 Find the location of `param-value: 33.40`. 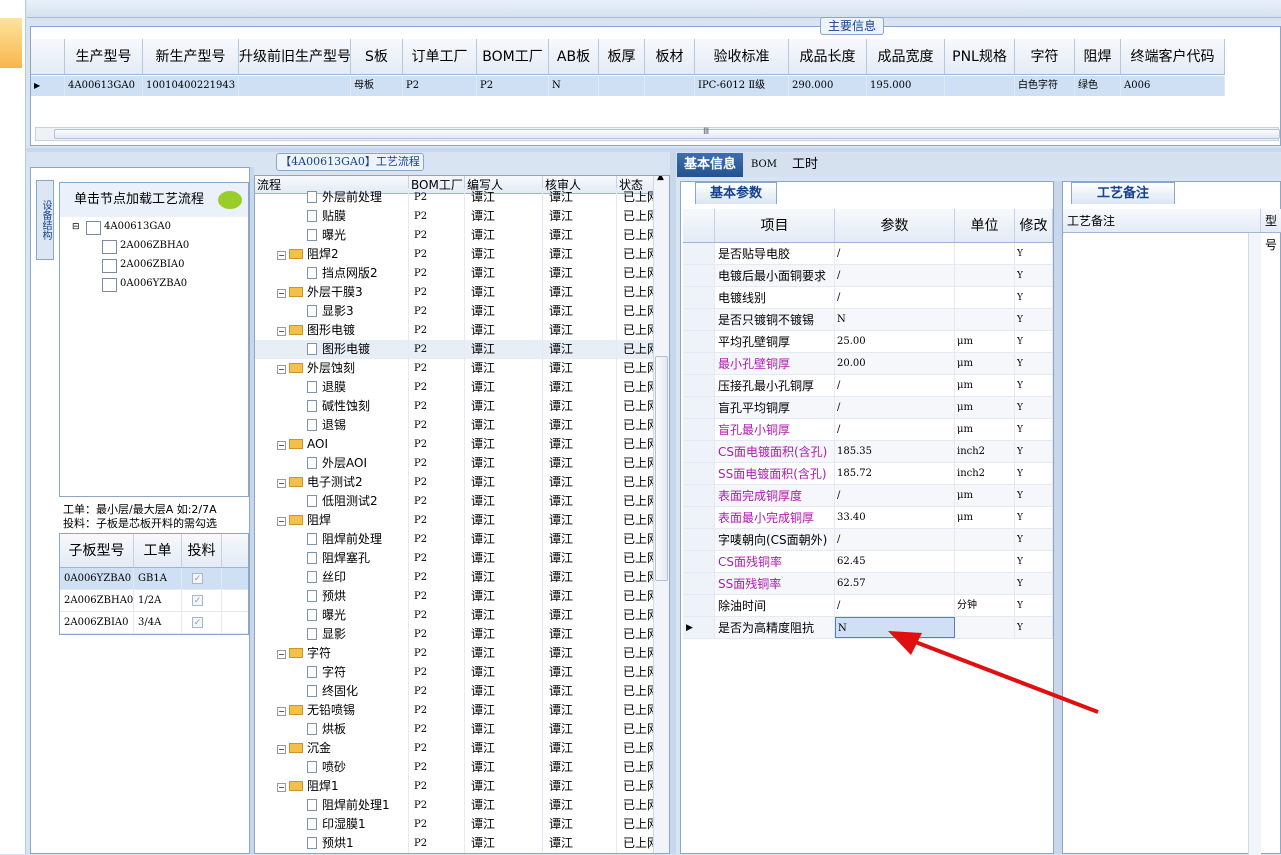

param-value: 33.40 is located at coordinates (895, 517).